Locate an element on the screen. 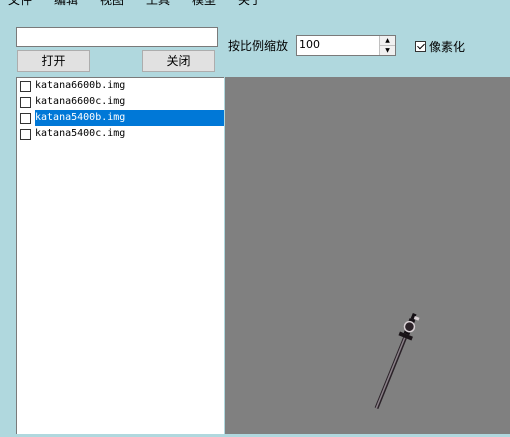 This screenshot has height=437, width=510. menu-about: 关于 is located at coordinates (261, 4).